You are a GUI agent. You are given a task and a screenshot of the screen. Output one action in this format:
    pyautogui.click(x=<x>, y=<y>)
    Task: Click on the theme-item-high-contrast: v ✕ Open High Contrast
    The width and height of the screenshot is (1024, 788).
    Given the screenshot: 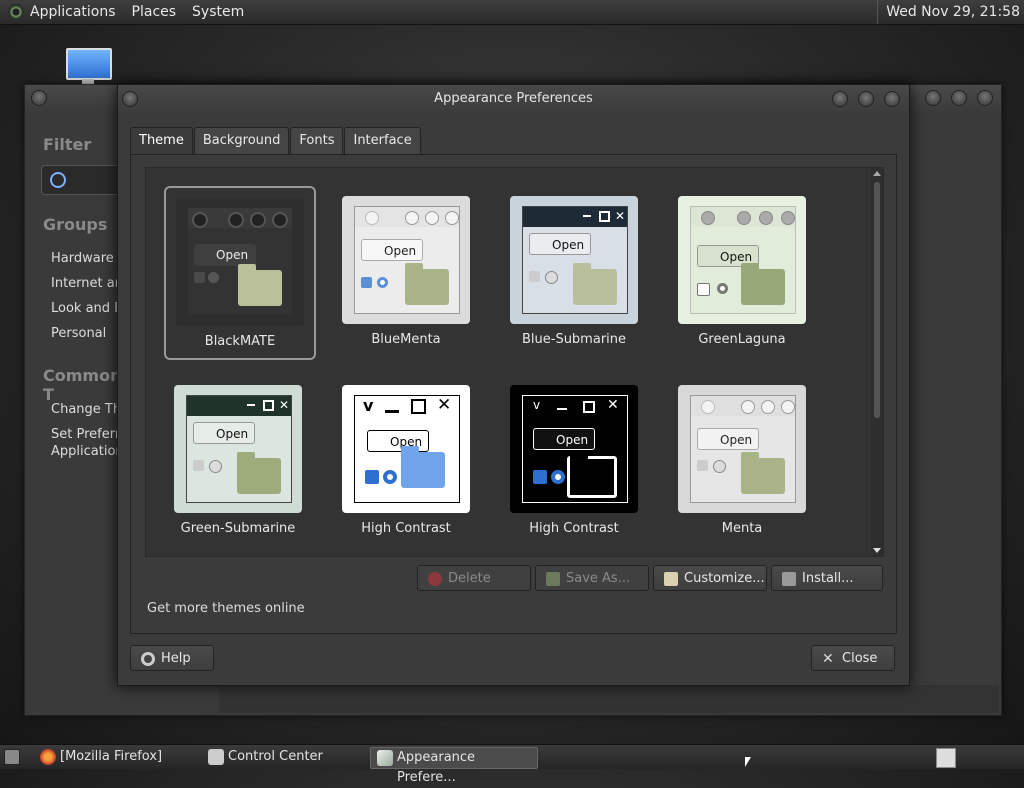 What is the action you would take?
    pyautogui.click(x=406, y=460)
    